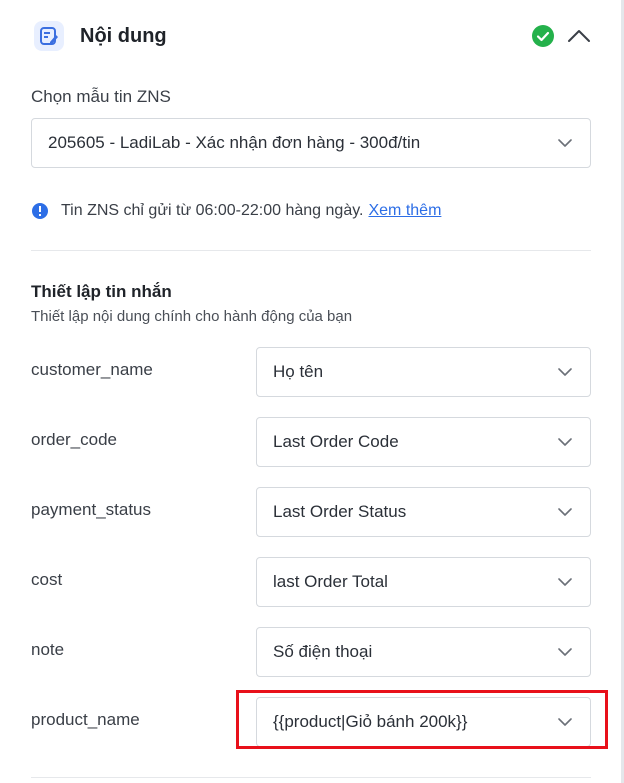 This screenshot has height=783, width=624. What do you see at coordinates (404, 211) in the screenshot?
I see `see-more-link: Xem thêm` at bounding box center [404, 211].